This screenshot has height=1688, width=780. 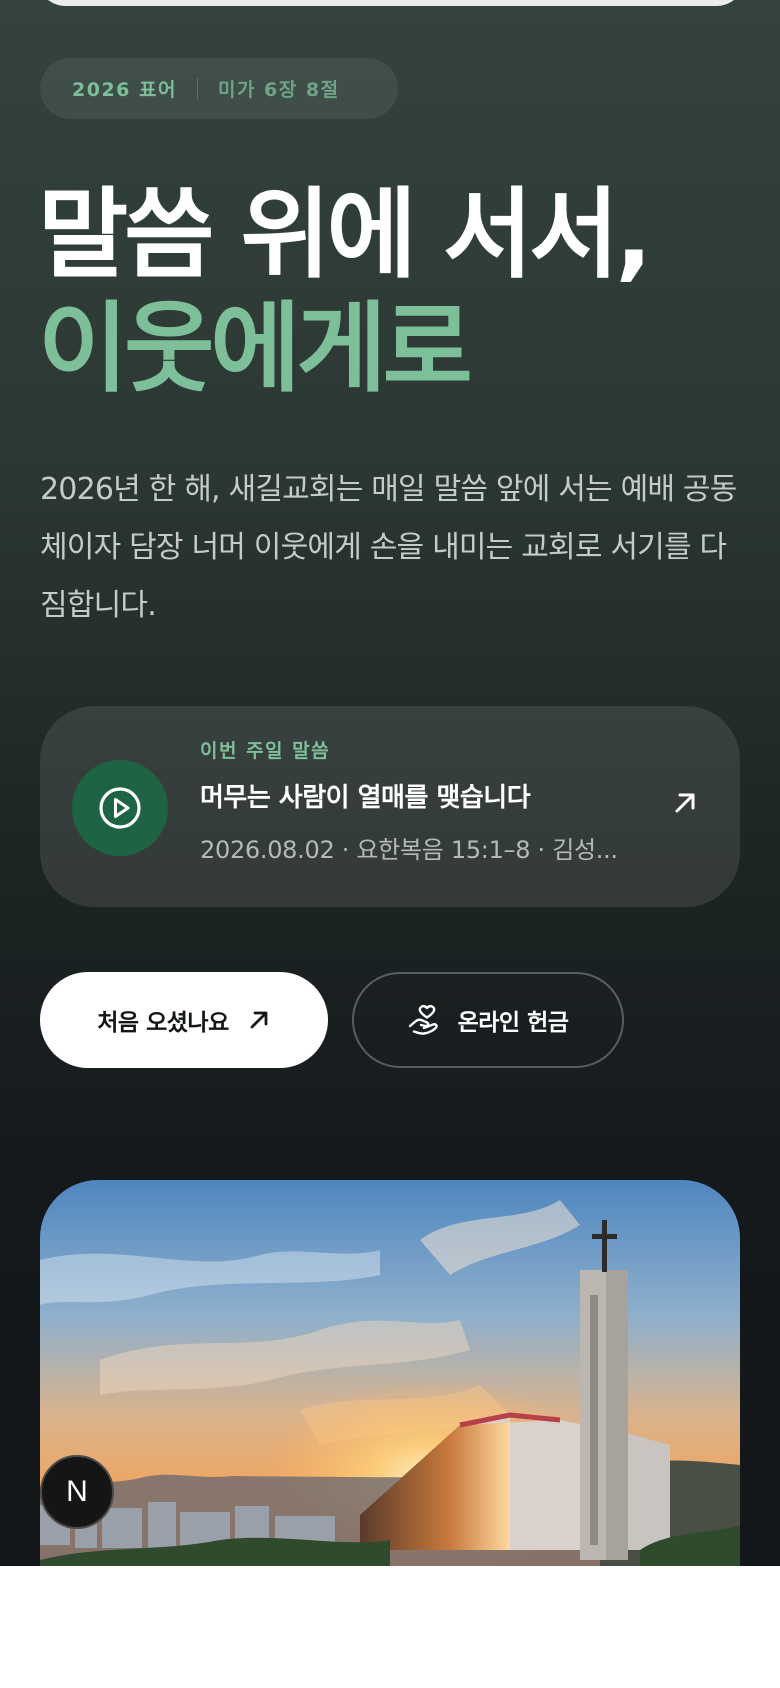 What do you see at coordinates (345, 235) in the screenshot?
I see `headline-line-1: 말씀 위에 서서,` at bounding box center [345, 235].